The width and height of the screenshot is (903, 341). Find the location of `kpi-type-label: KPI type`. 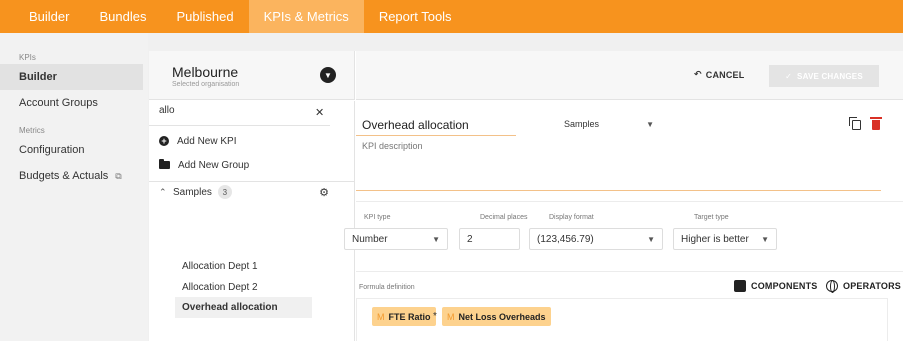

kpi-type-label: KPI type is located at coordinates (377, 217).